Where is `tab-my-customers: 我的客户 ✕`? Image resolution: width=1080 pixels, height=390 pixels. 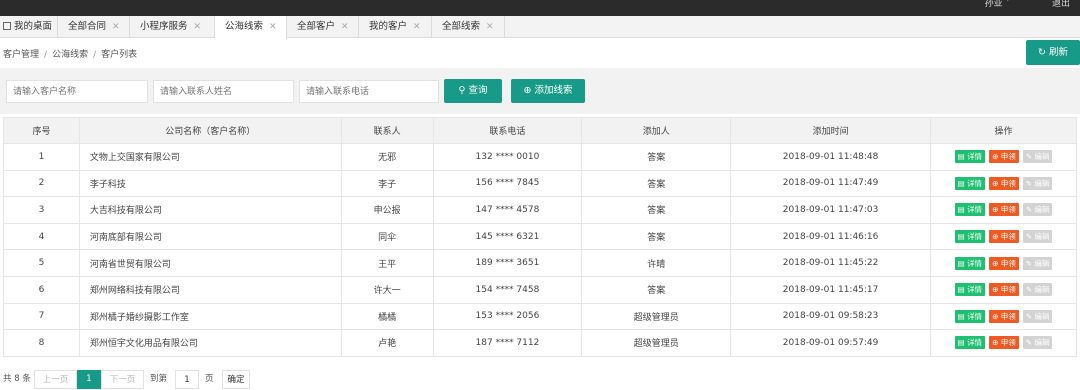
tab-my-customers: 我的客户 ✕ is located at coordinates (395, 27).